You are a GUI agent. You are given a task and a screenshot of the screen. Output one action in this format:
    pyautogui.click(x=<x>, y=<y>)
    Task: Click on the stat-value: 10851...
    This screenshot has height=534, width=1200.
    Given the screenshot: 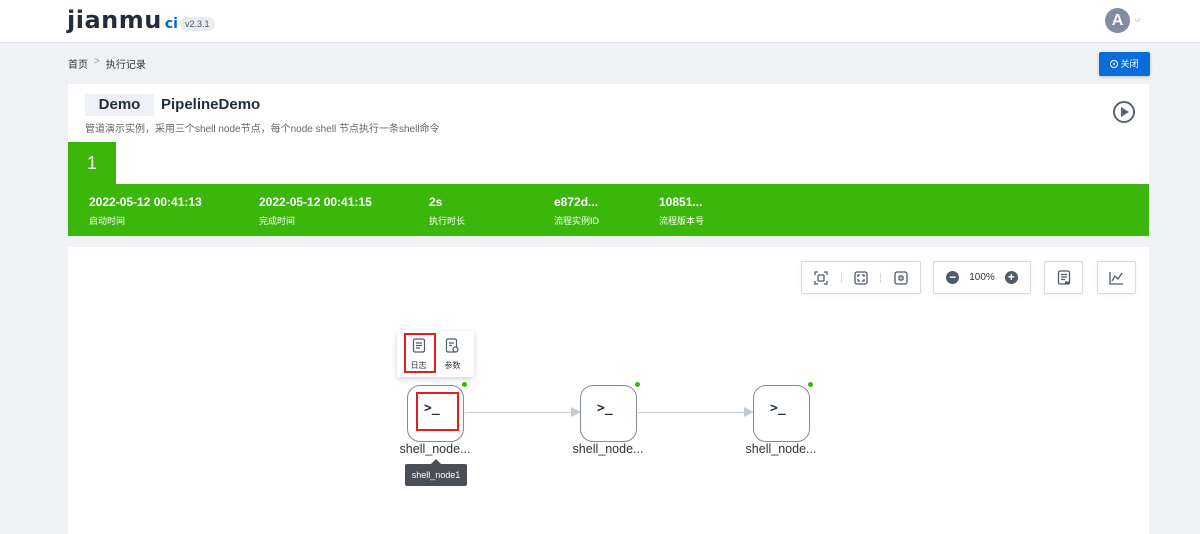 What is the action you would take?
    pyautogui.click(x=681, y=202)
    